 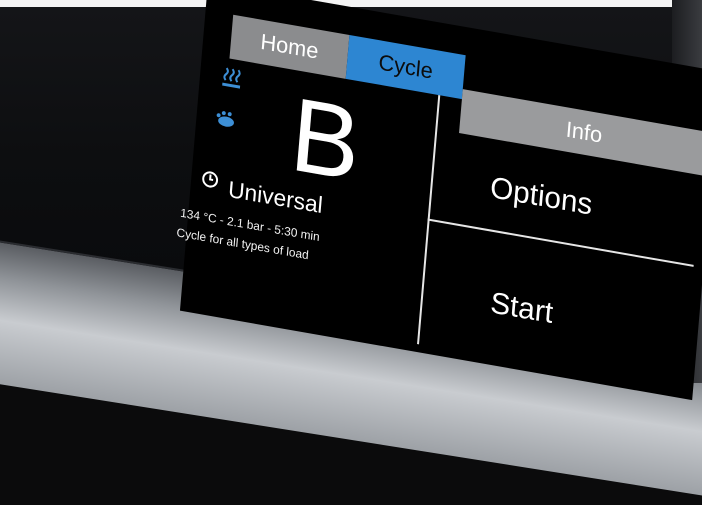 I want to click on start-button: Start, so click(x=549, y=313).